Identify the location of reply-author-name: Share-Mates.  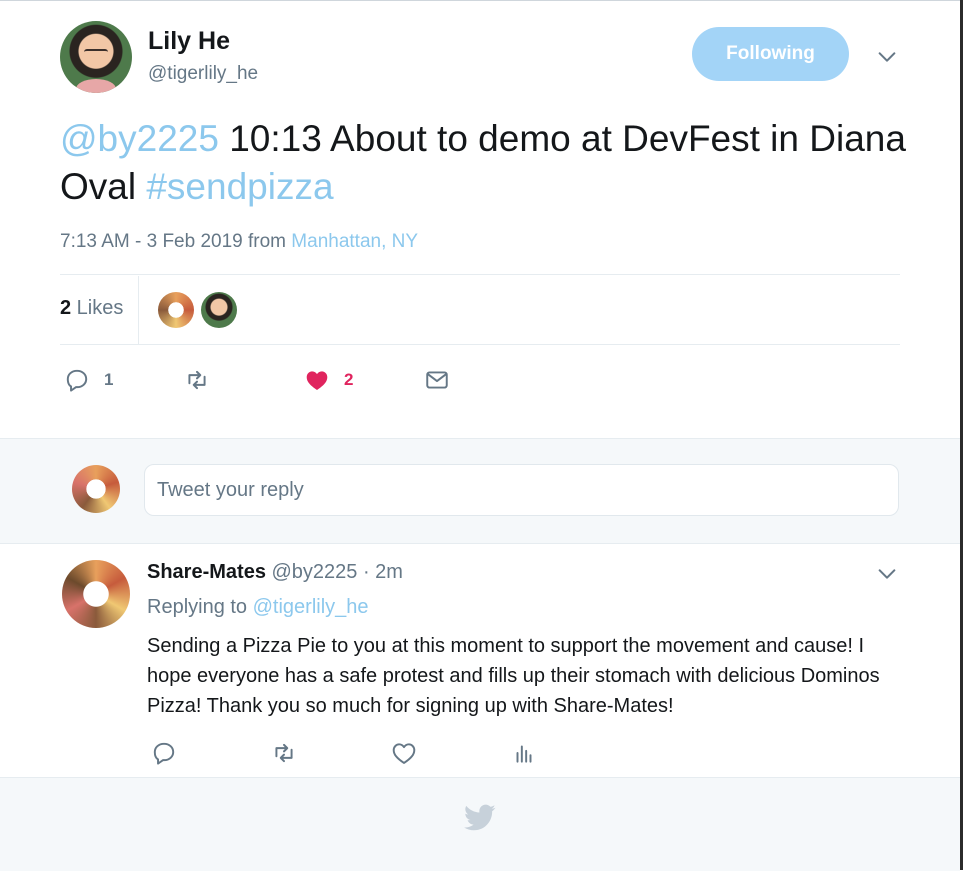
(206, 572).